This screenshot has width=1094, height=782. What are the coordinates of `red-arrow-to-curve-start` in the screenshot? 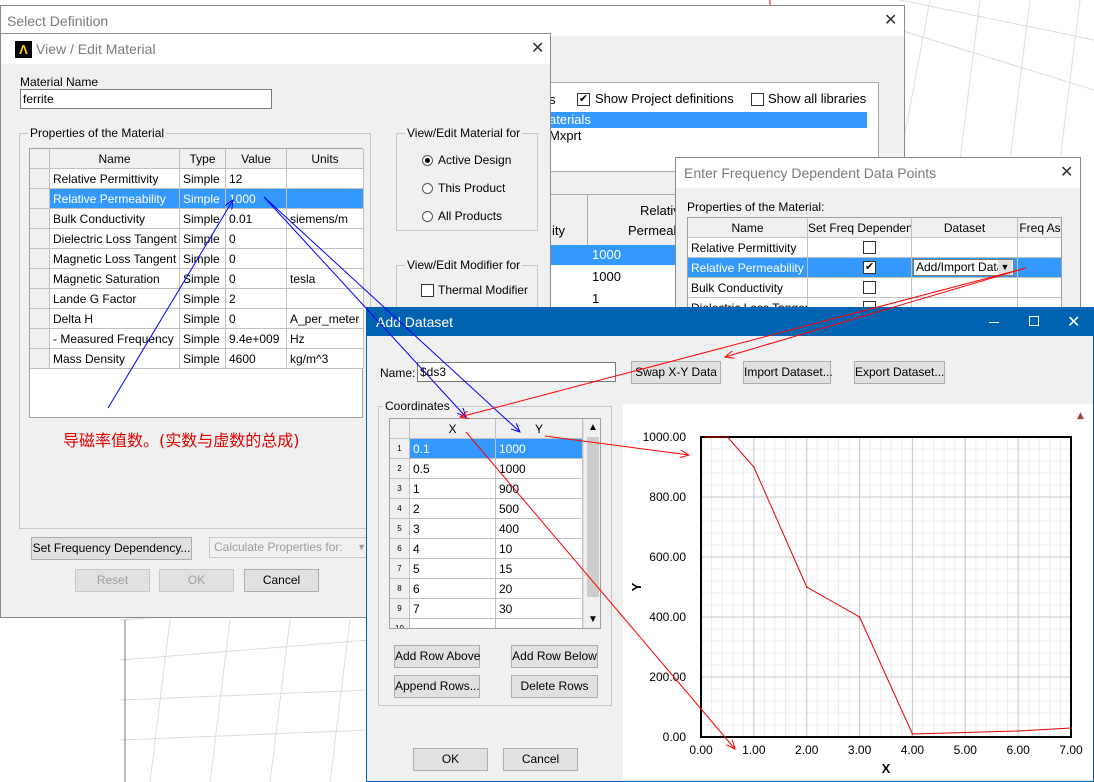 It's located at (616, 445).